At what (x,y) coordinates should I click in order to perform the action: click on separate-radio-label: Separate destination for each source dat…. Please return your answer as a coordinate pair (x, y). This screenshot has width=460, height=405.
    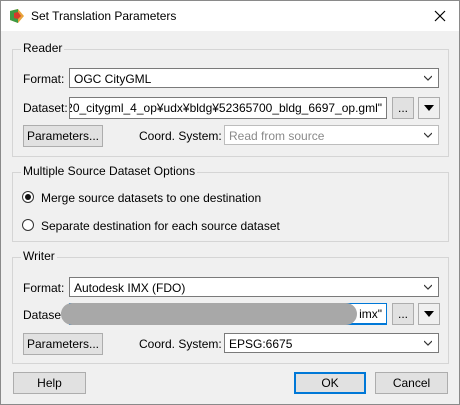
    Looking at the image, I should click on (160, 226).